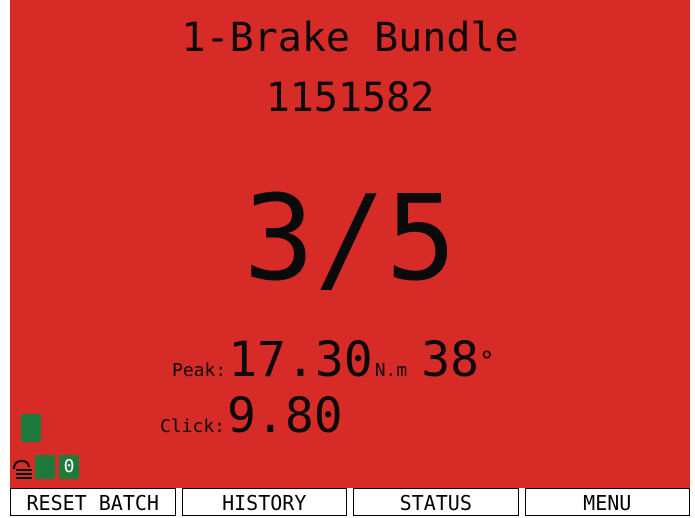  Describe the element at coordinates (264, 502) in the screenshot. I see `history-button: HISTORY` at that location.